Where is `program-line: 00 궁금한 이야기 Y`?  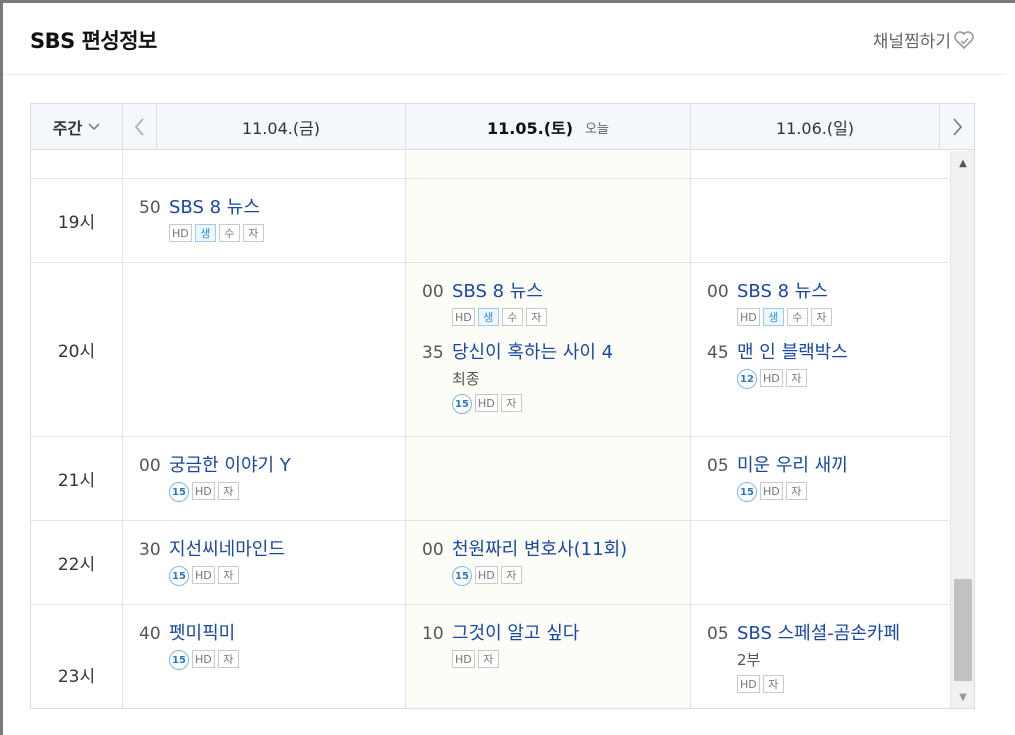
program-line: 00 궁금한 이야기 Y is located at coordinates (272, 464).